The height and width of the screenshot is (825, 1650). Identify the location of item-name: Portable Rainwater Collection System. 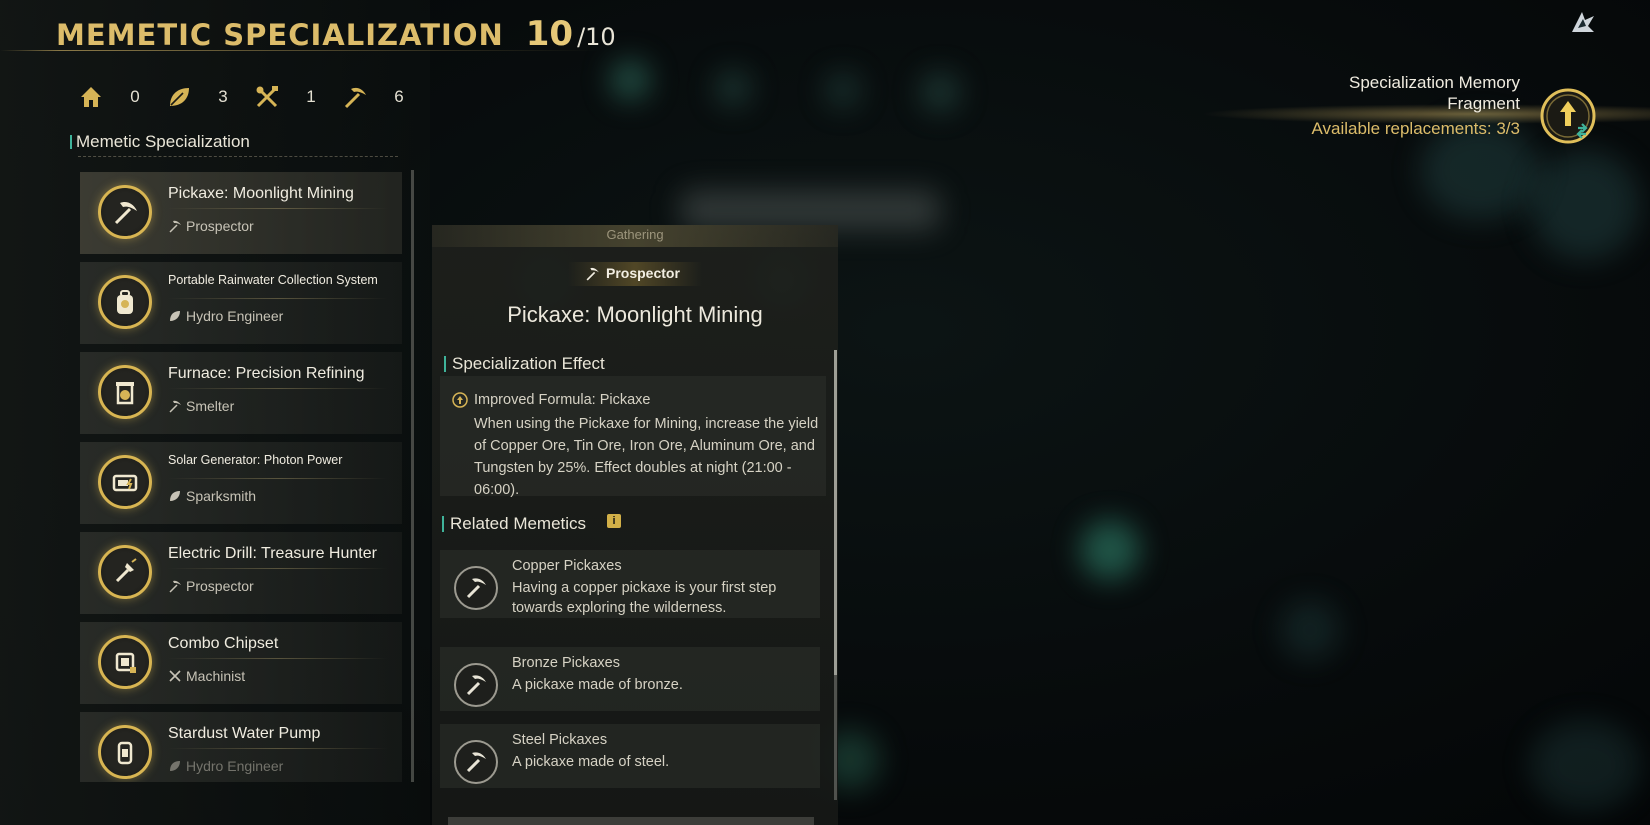
(273, 280).